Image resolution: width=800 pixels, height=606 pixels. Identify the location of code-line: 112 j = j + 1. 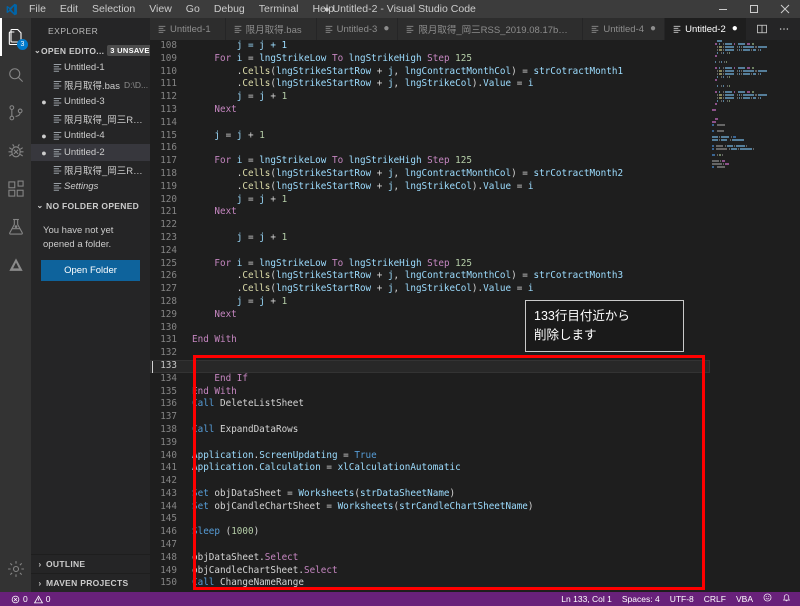
(430, 97).